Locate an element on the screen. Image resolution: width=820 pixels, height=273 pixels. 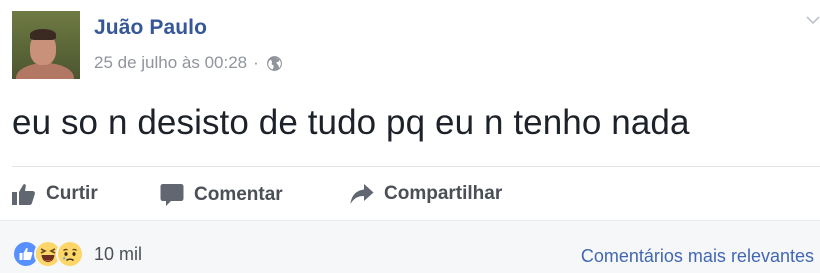
comment-bubble-icon is located at coordinates (172, 195).